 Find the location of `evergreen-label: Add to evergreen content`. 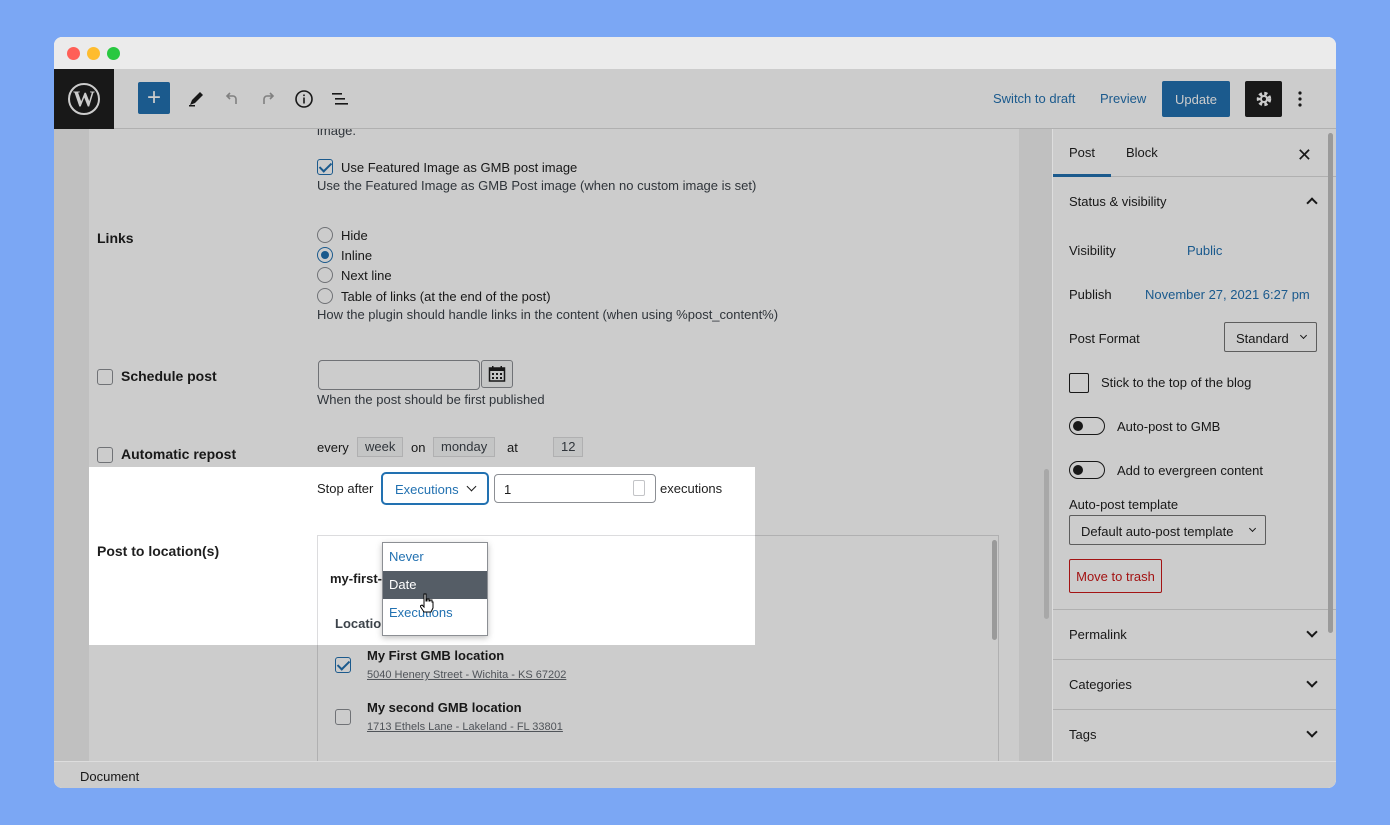

evergreen-label: Add to evergreen content is located at coordinates (1190, 470).